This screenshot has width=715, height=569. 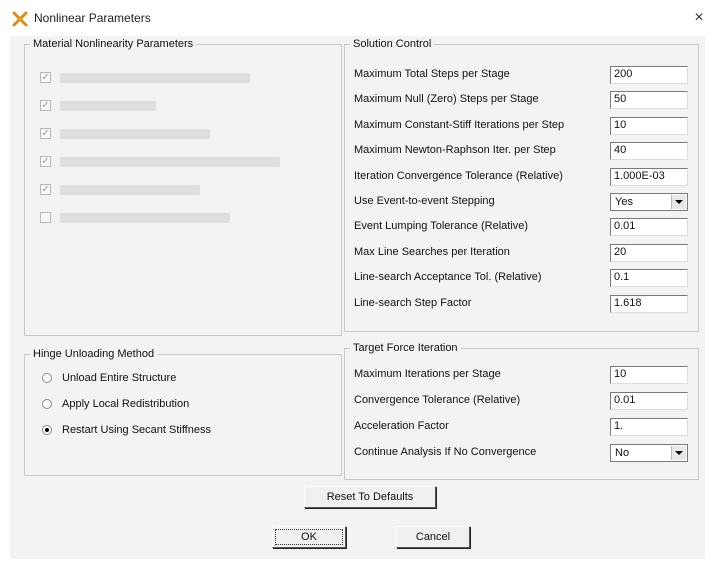 What do you see at coordinates (622, 453) in the screenshot?
I see `continue-analysis-value: No` at bounding box center [622, 453].